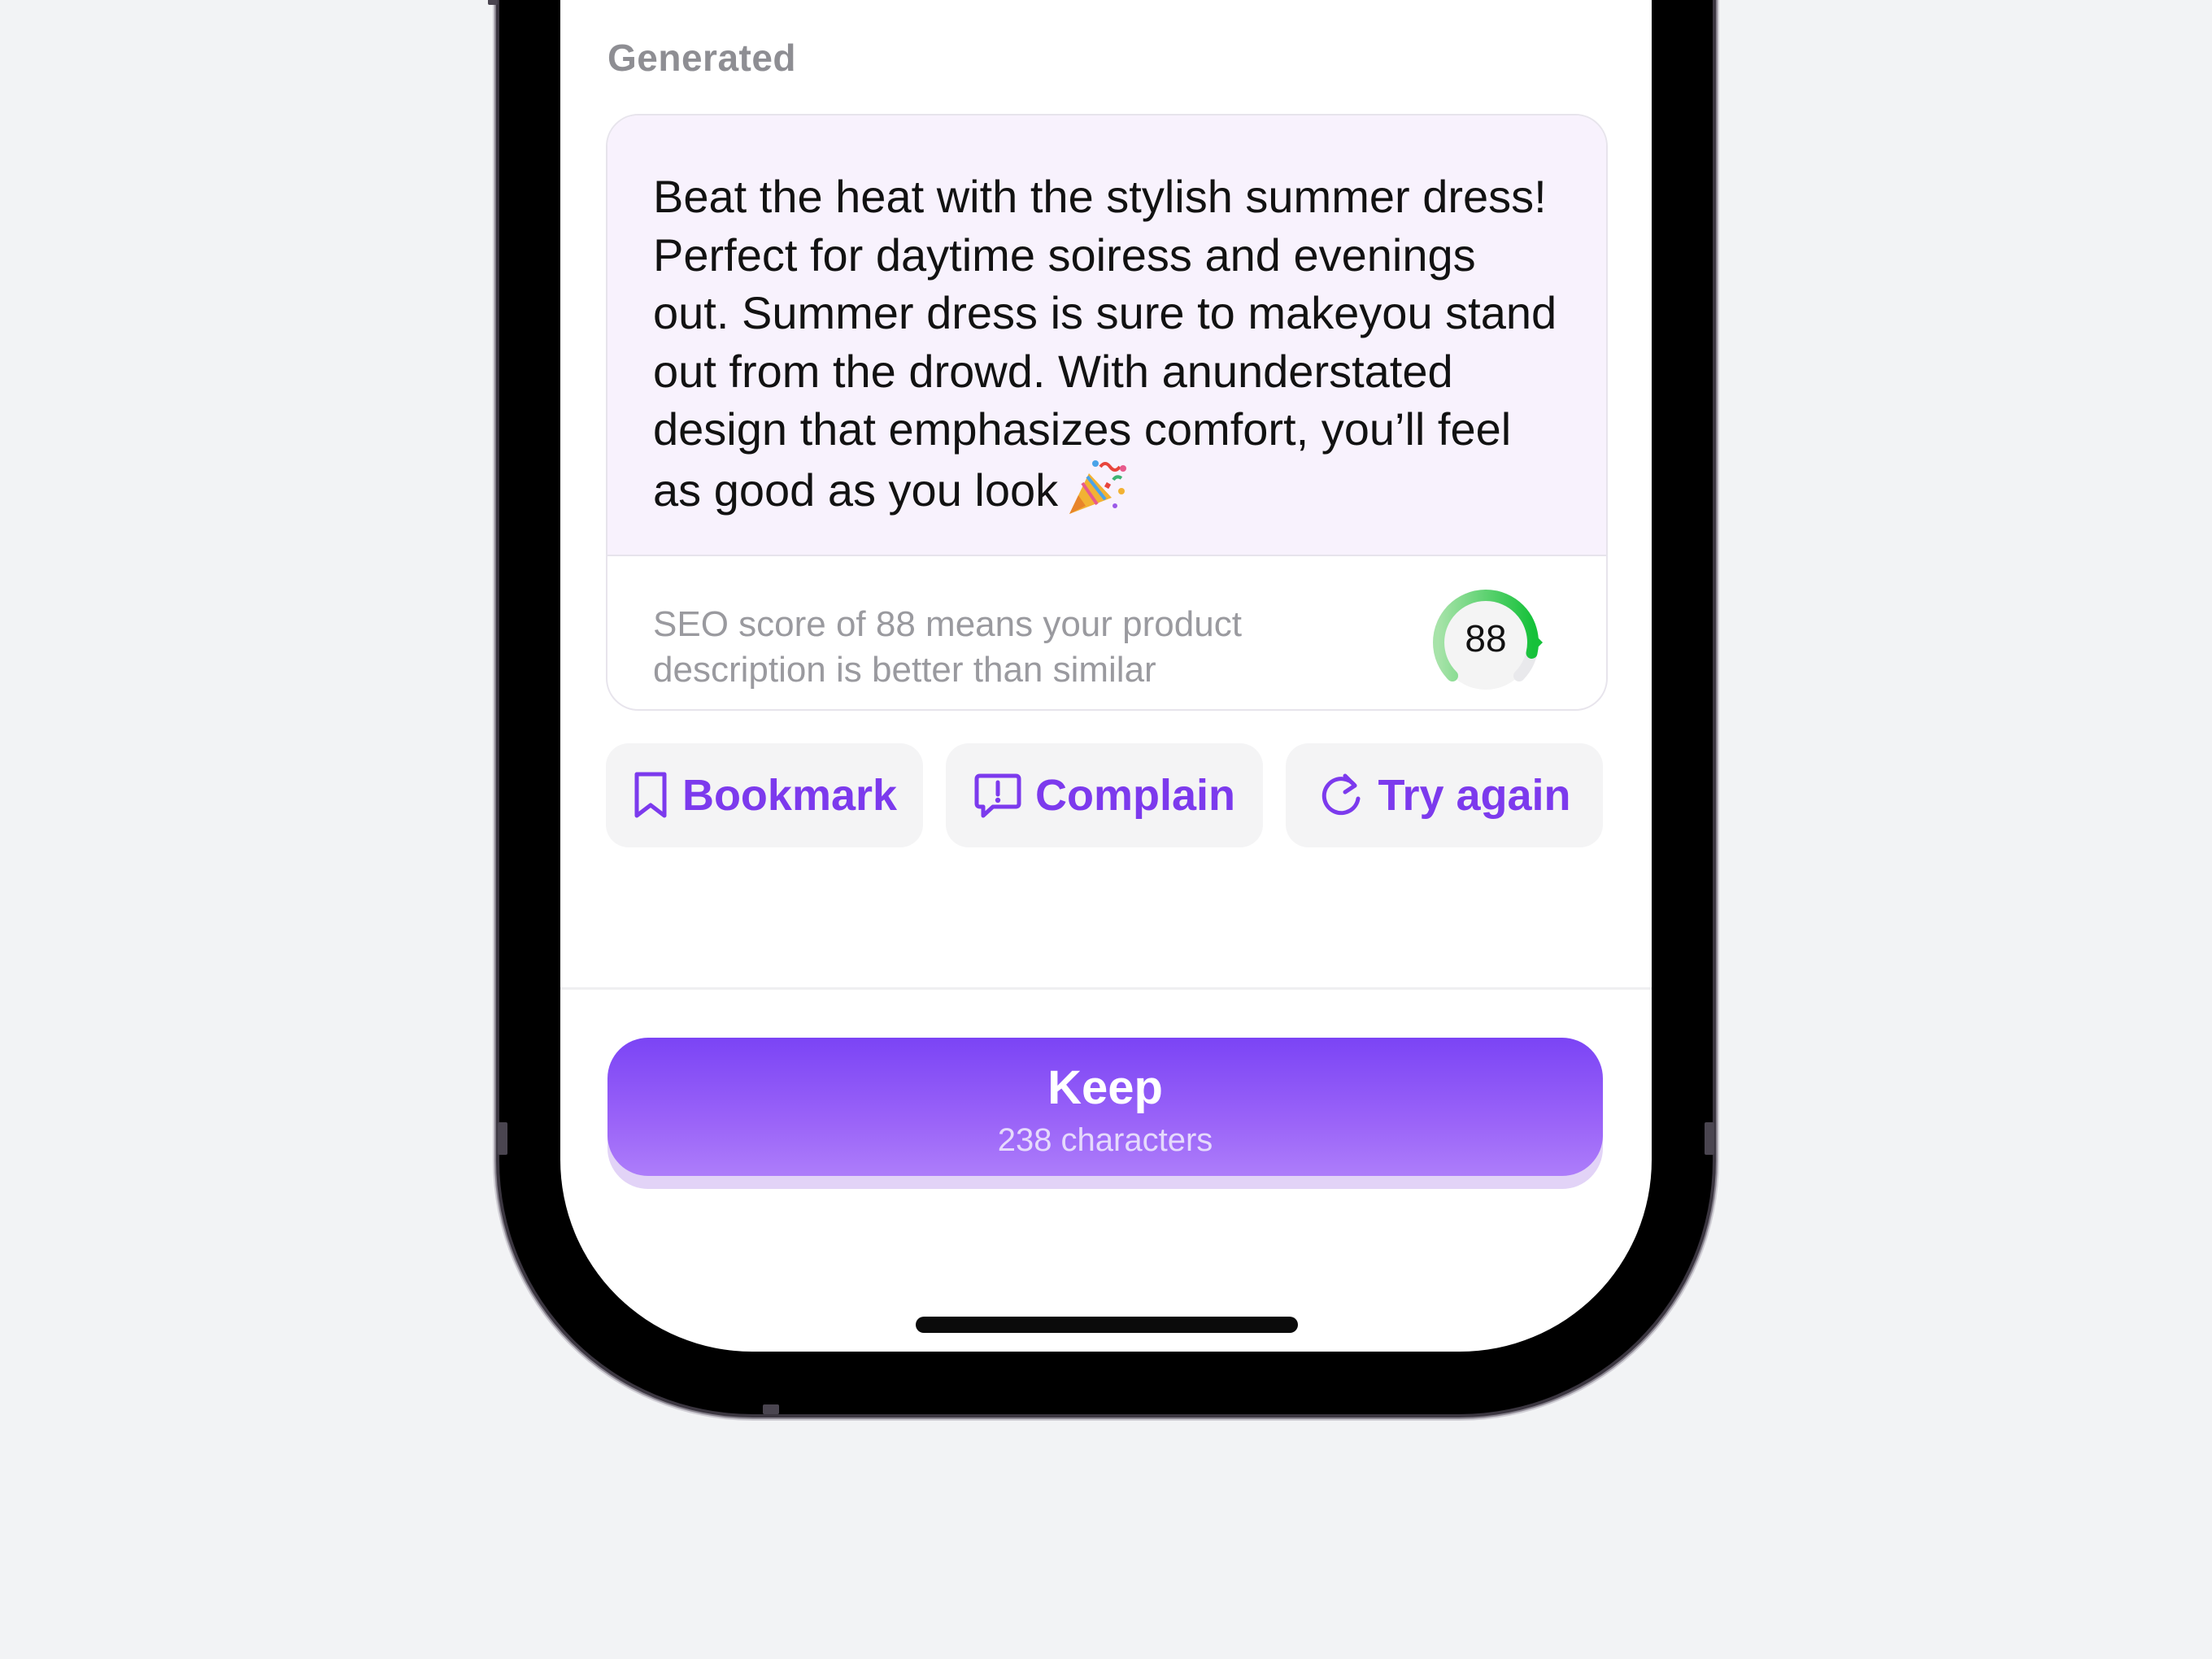  I want to click on bookmark-button: Bookmark, so click(764, 795).